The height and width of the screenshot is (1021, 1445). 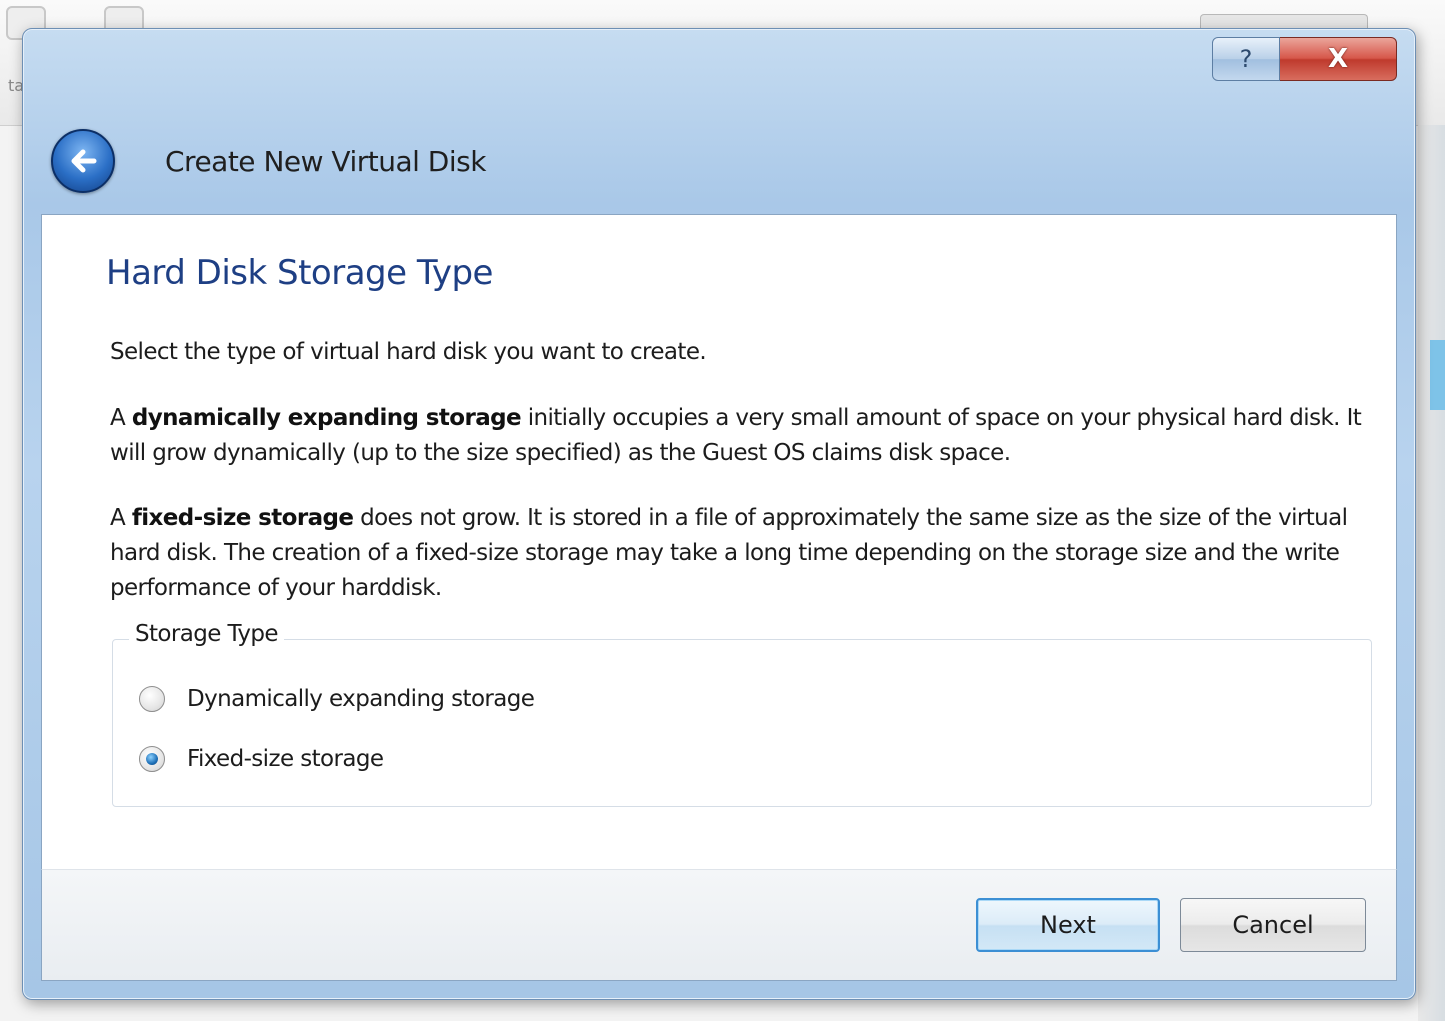 I want to click on fixed-storage-term: fixed-size storage, so click(x=242, y=518).